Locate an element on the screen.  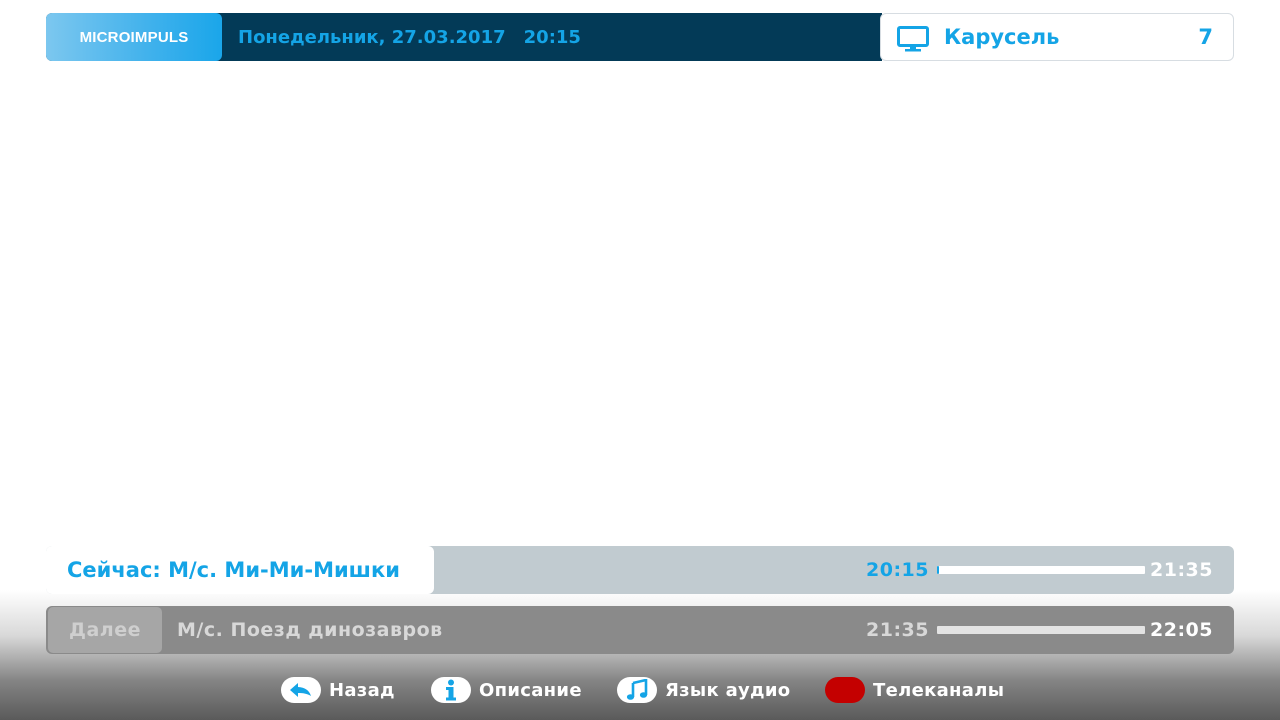
hint-back: Назад is located at coordinates (338, 690).